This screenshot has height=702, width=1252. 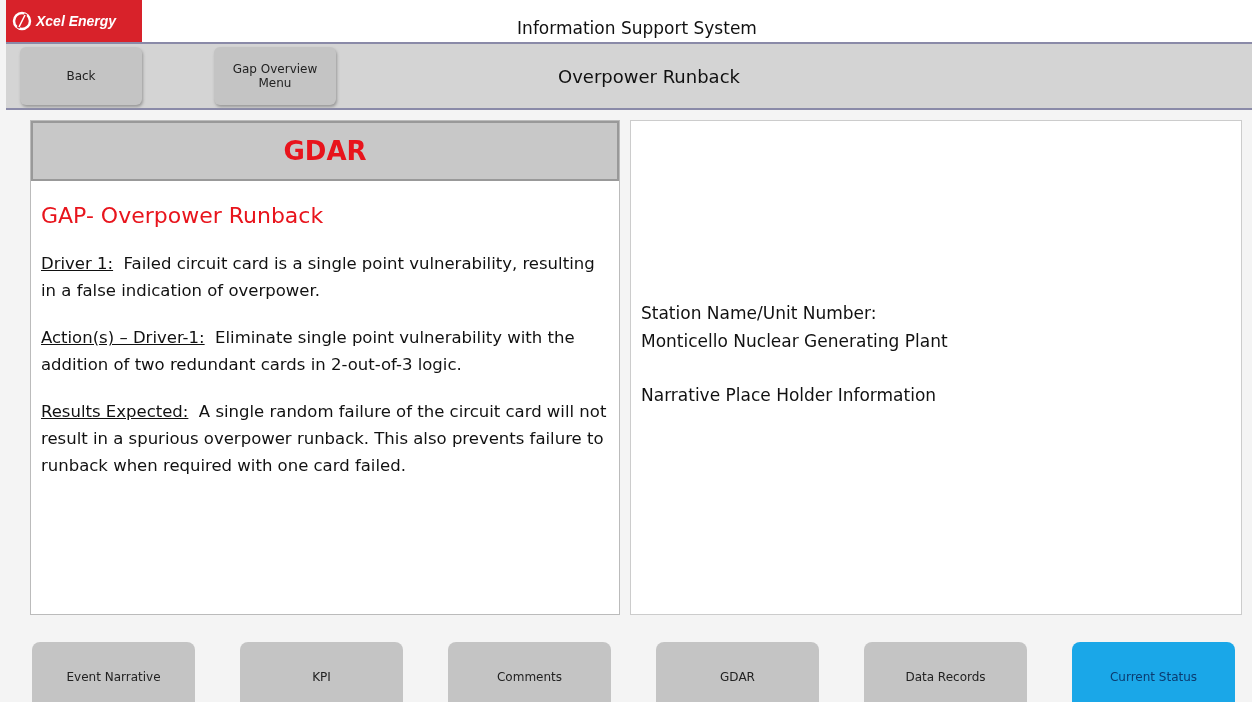 I want to click on paragraph: Results Expected: A single random failure of the circuit card will not result in a spurious overpower runback. This also prevents failure to runback when required with one card failed., so click(x=324, y=439).